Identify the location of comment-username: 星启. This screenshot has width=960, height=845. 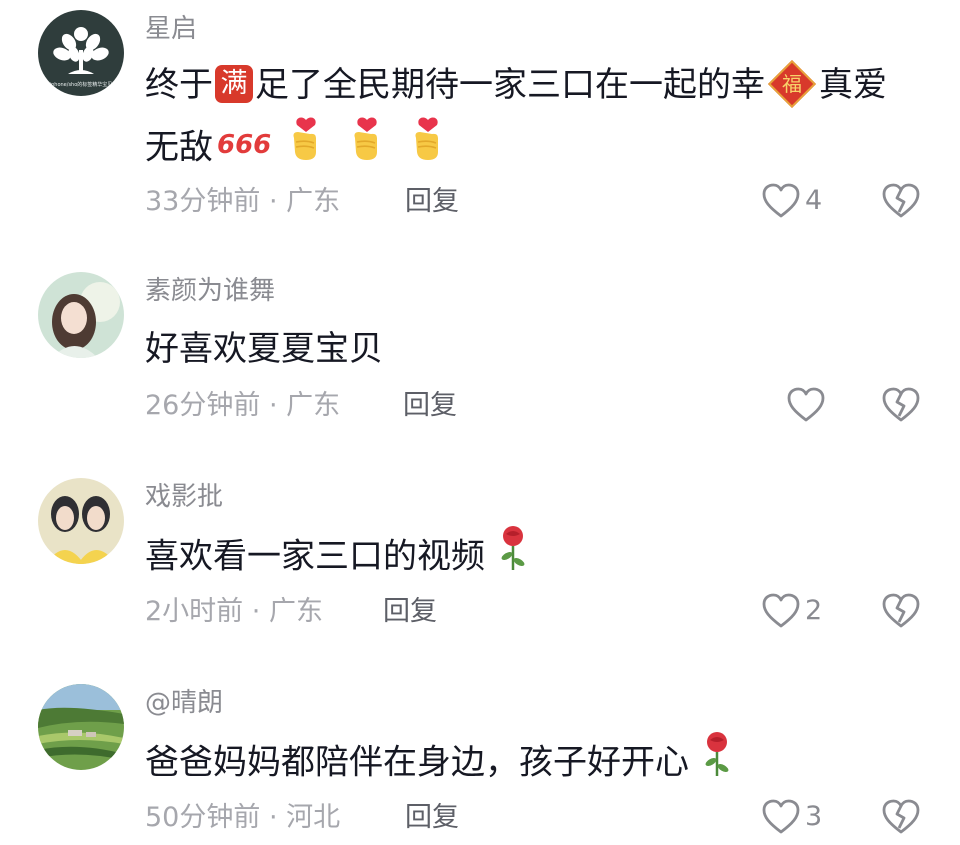
(171, 29).